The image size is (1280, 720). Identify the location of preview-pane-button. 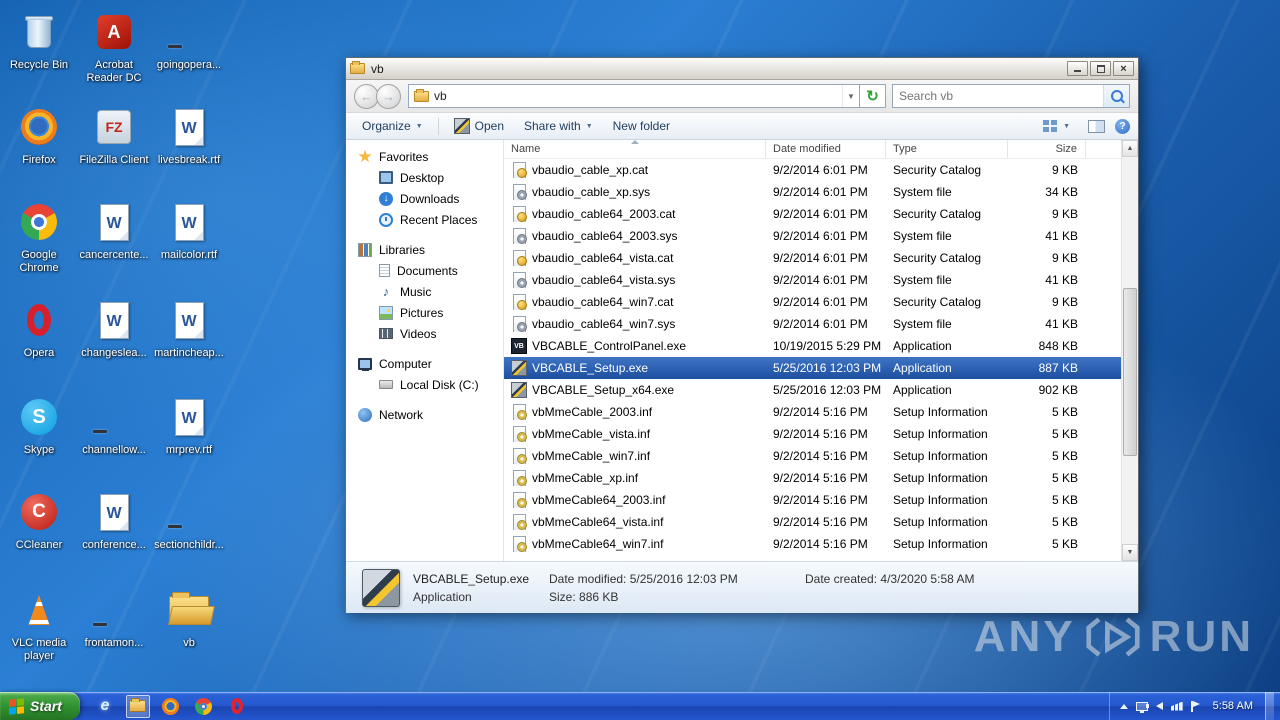
(1096, 126).